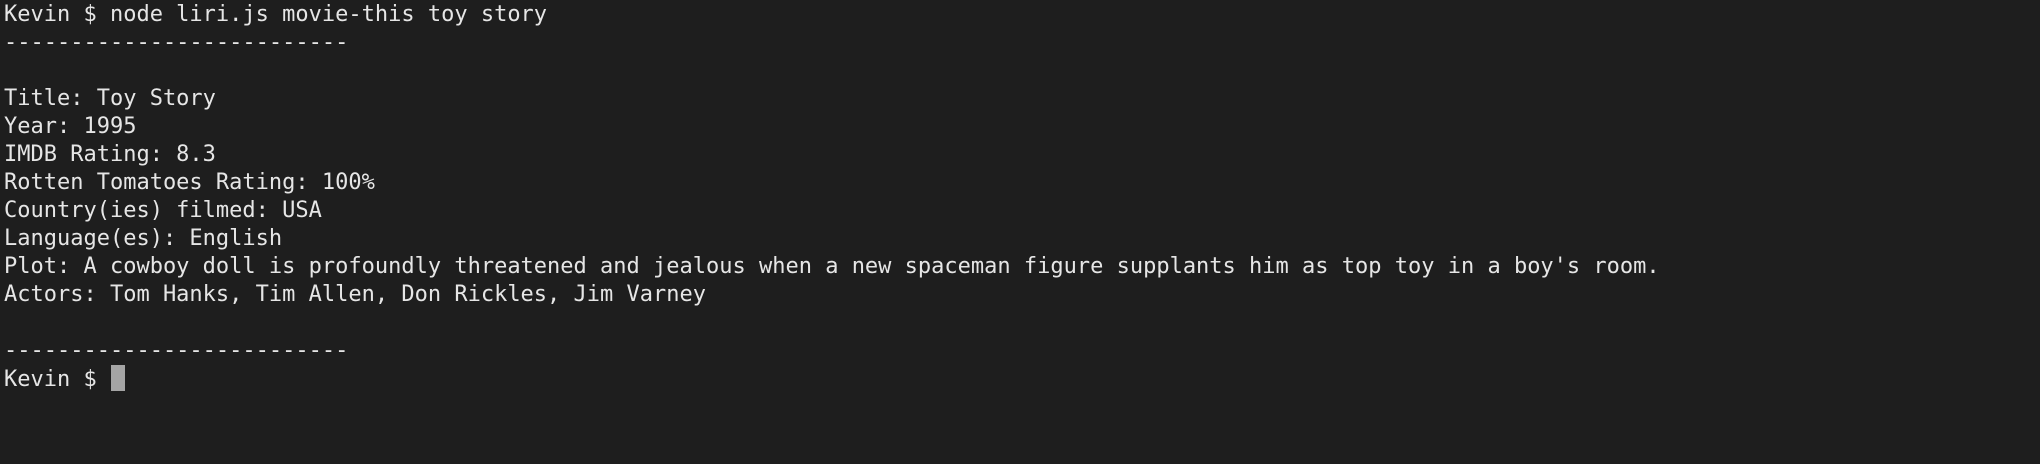  Describe the element at coordinates (189, 182) in the screenshot. I see `movie-rotten-line: Rotten Tomatoes Rating: 100%` at that location.